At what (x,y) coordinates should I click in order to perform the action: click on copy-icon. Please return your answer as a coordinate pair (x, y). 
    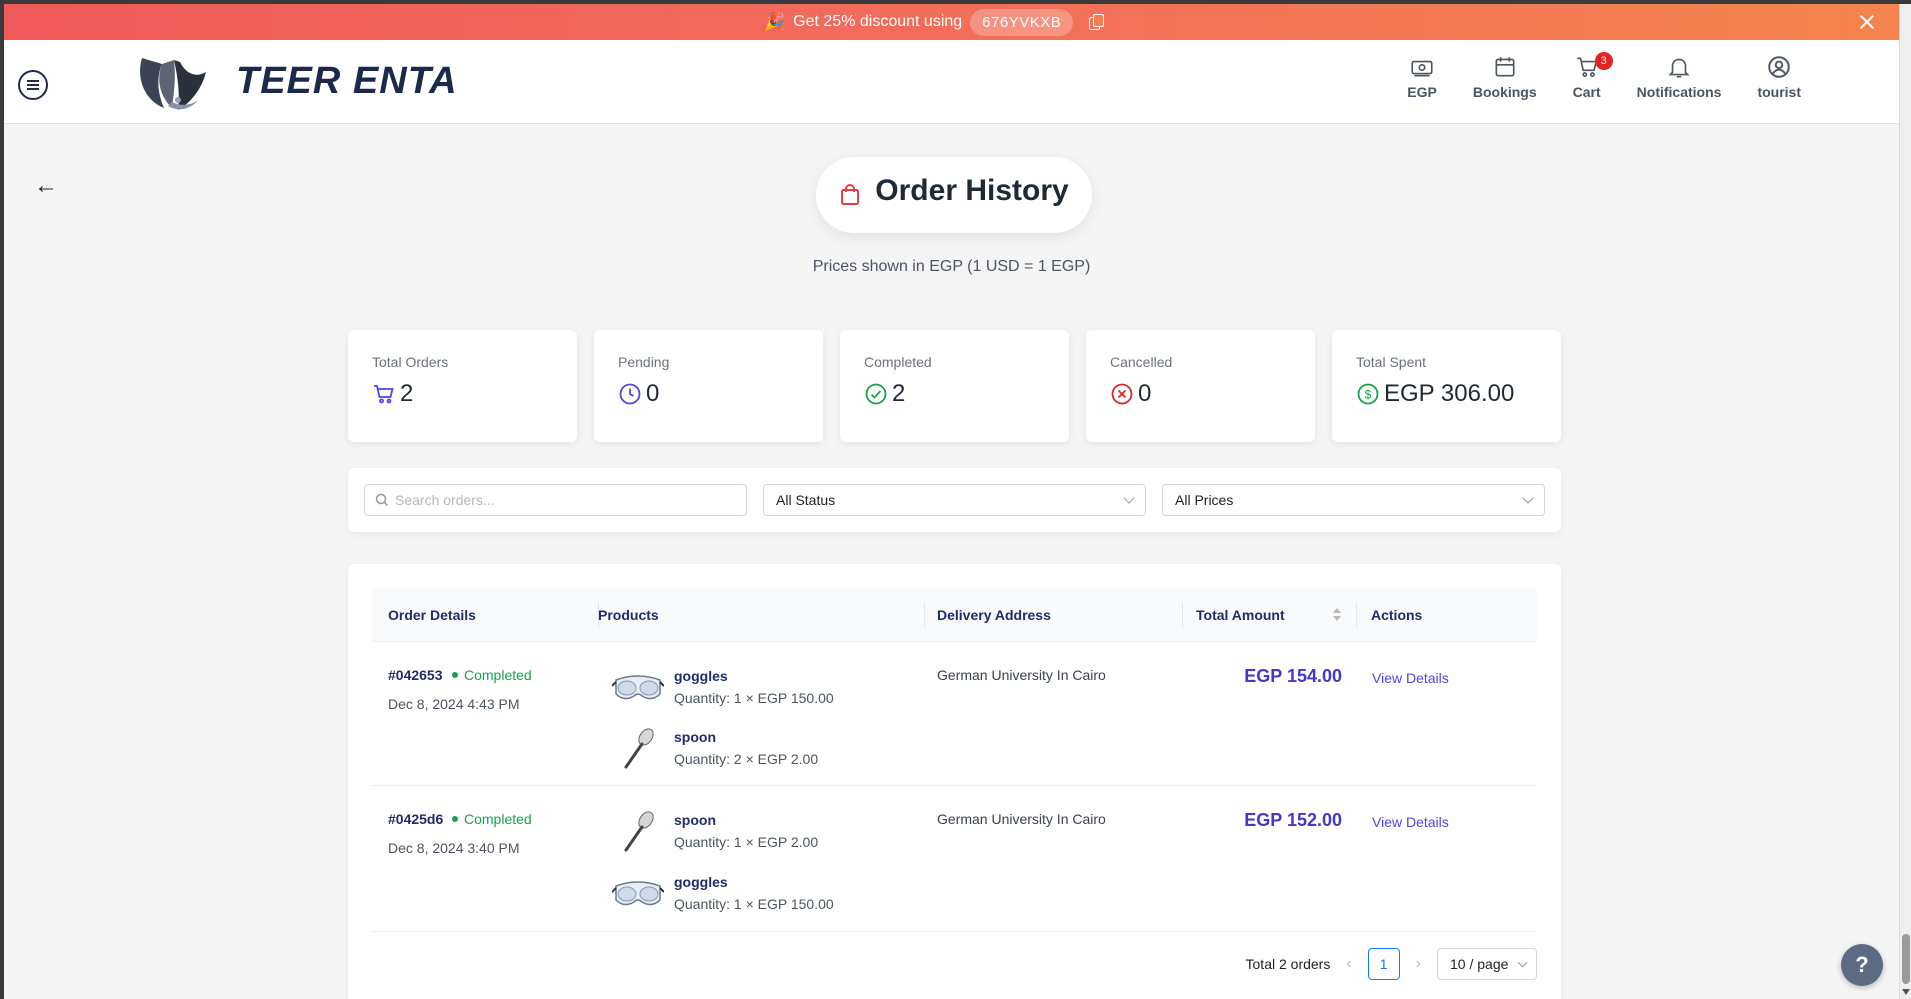
    Looking at the image, I should click on (1097, 22).